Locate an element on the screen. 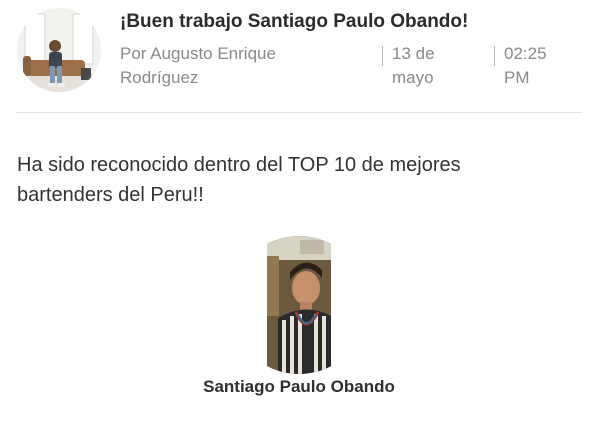  recipient-name: Santiago Paulo Obando is located at coordinates (299, 386).